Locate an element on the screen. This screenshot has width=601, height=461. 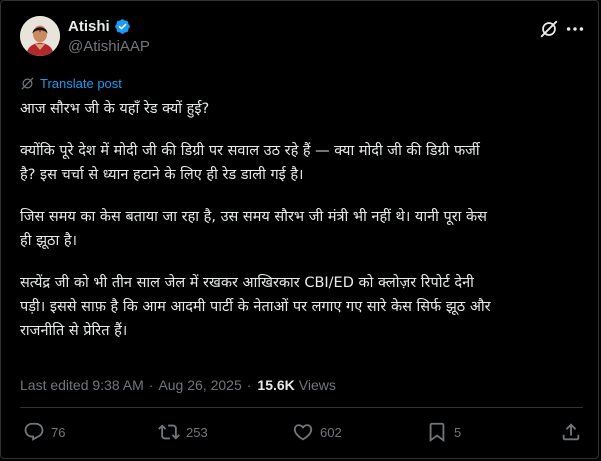
share-button is located at coordinates (571, 432).